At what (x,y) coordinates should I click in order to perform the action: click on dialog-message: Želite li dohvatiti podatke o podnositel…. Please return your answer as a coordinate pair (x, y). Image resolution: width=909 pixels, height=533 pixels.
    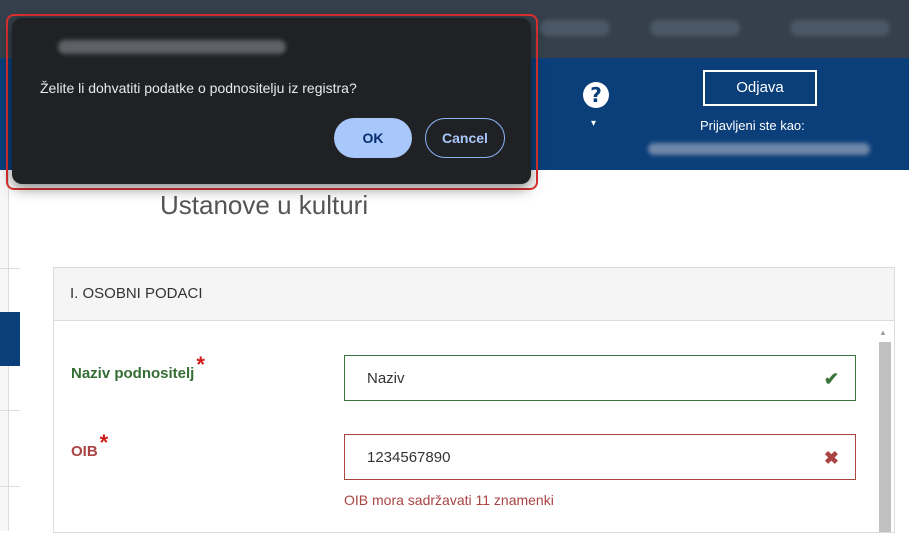
    Looking at the image, I should click on (198, 88).